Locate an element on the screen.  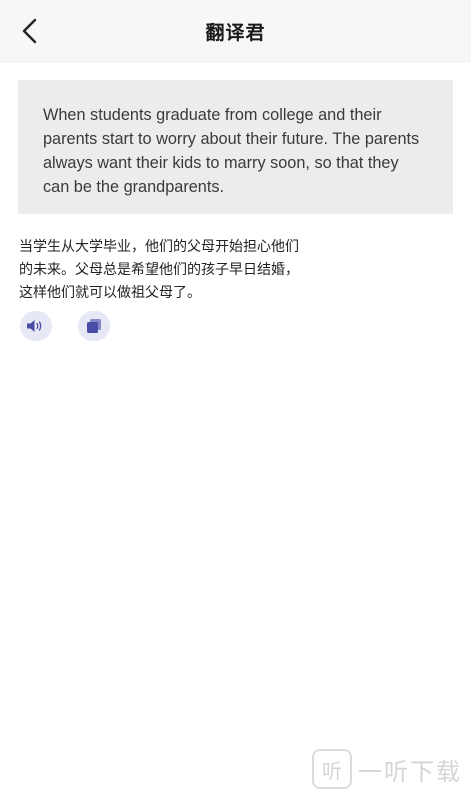
page-title: 翻译君 is located at coordinates (235, 33).